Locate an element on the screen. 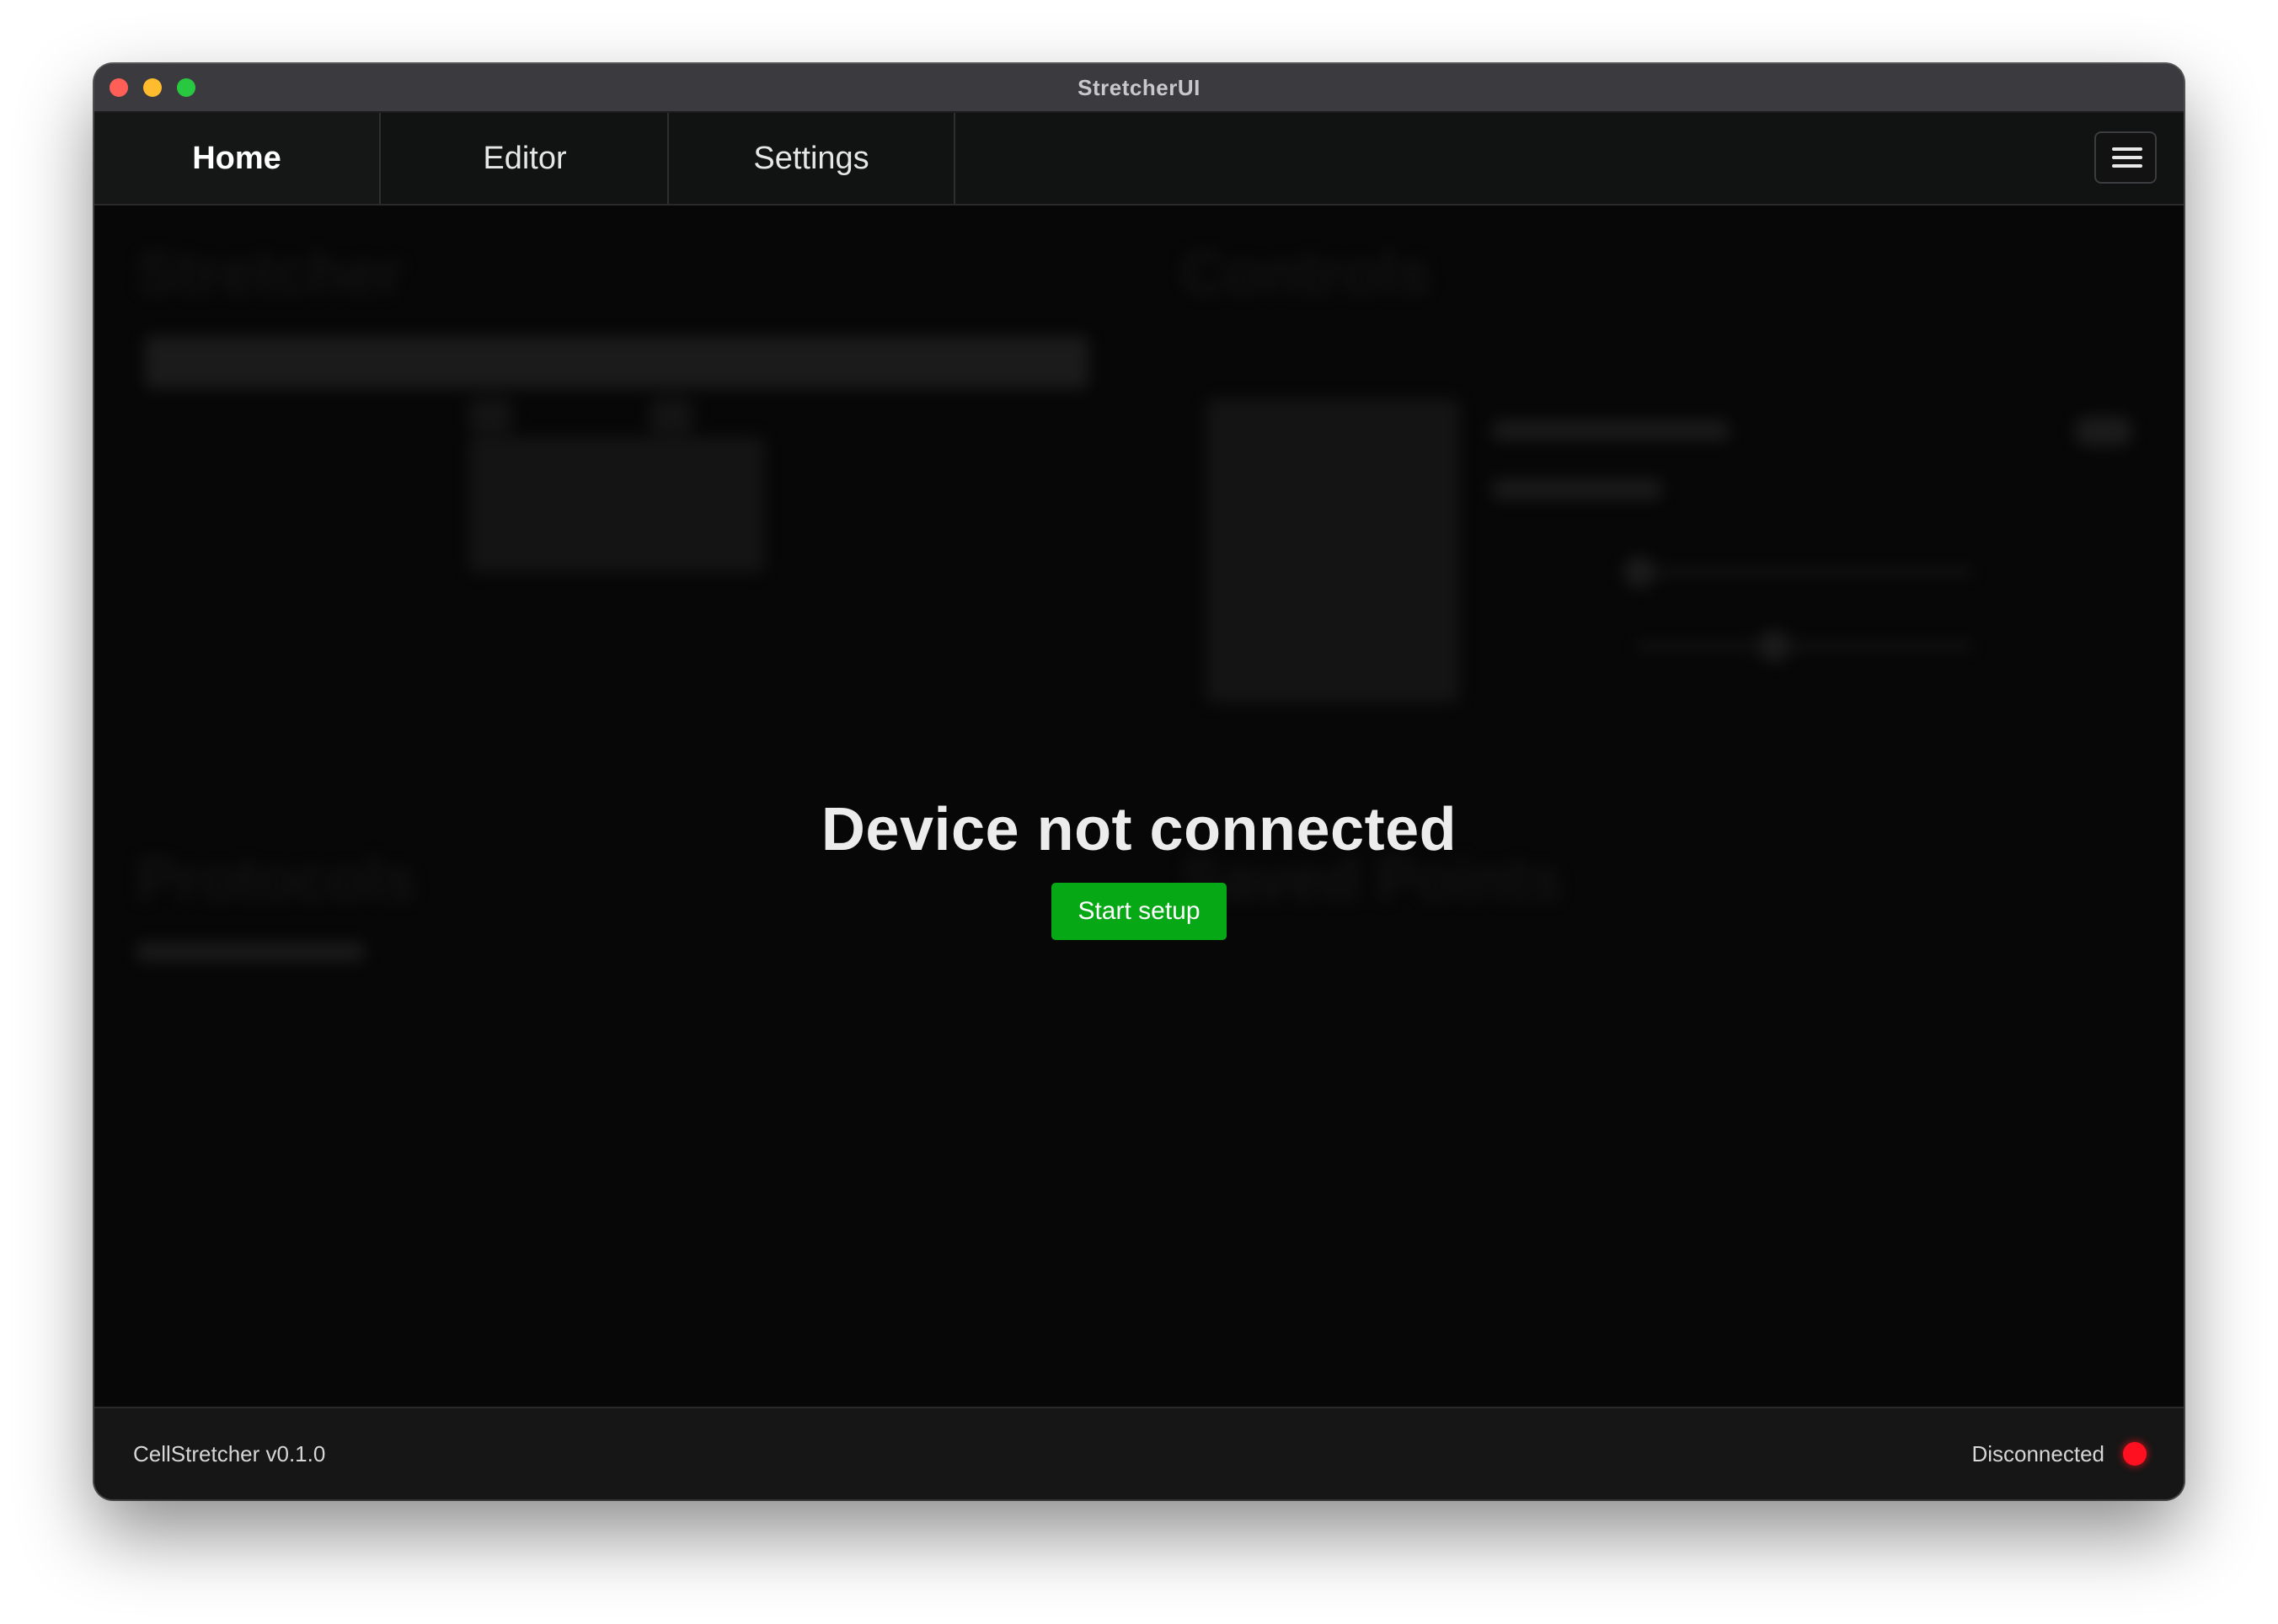 The image size is (2278, 1624). tab-editor: Editor is located at coordinates (525, 158).